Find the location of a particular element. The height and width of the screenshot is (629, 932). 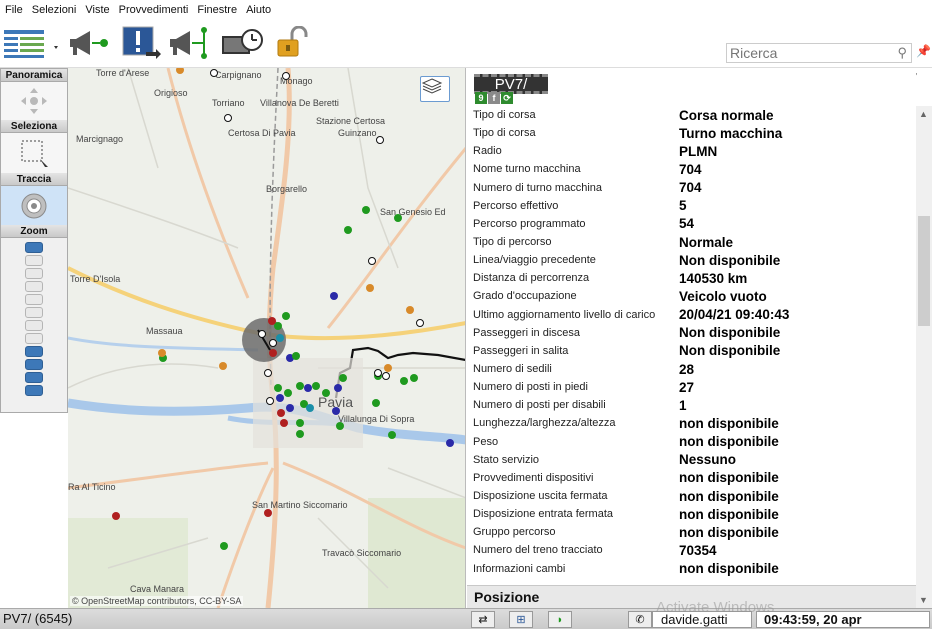

menu-selezioni: Selezioni is located at coordinates (54, 10).